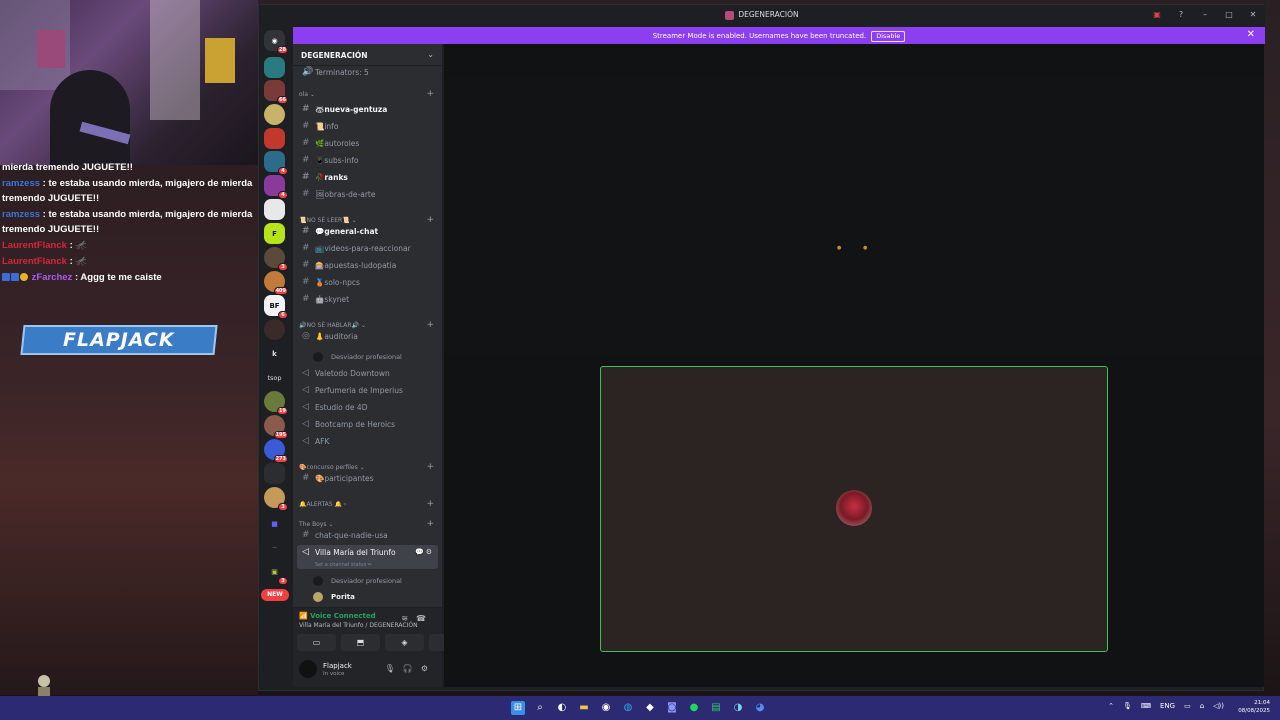 The width and height of the screenshot is (1280, 720). Describe the element at coordinates (367, 94) in the screenshot. I see `category-ola: ola ⌄ +` at that location.